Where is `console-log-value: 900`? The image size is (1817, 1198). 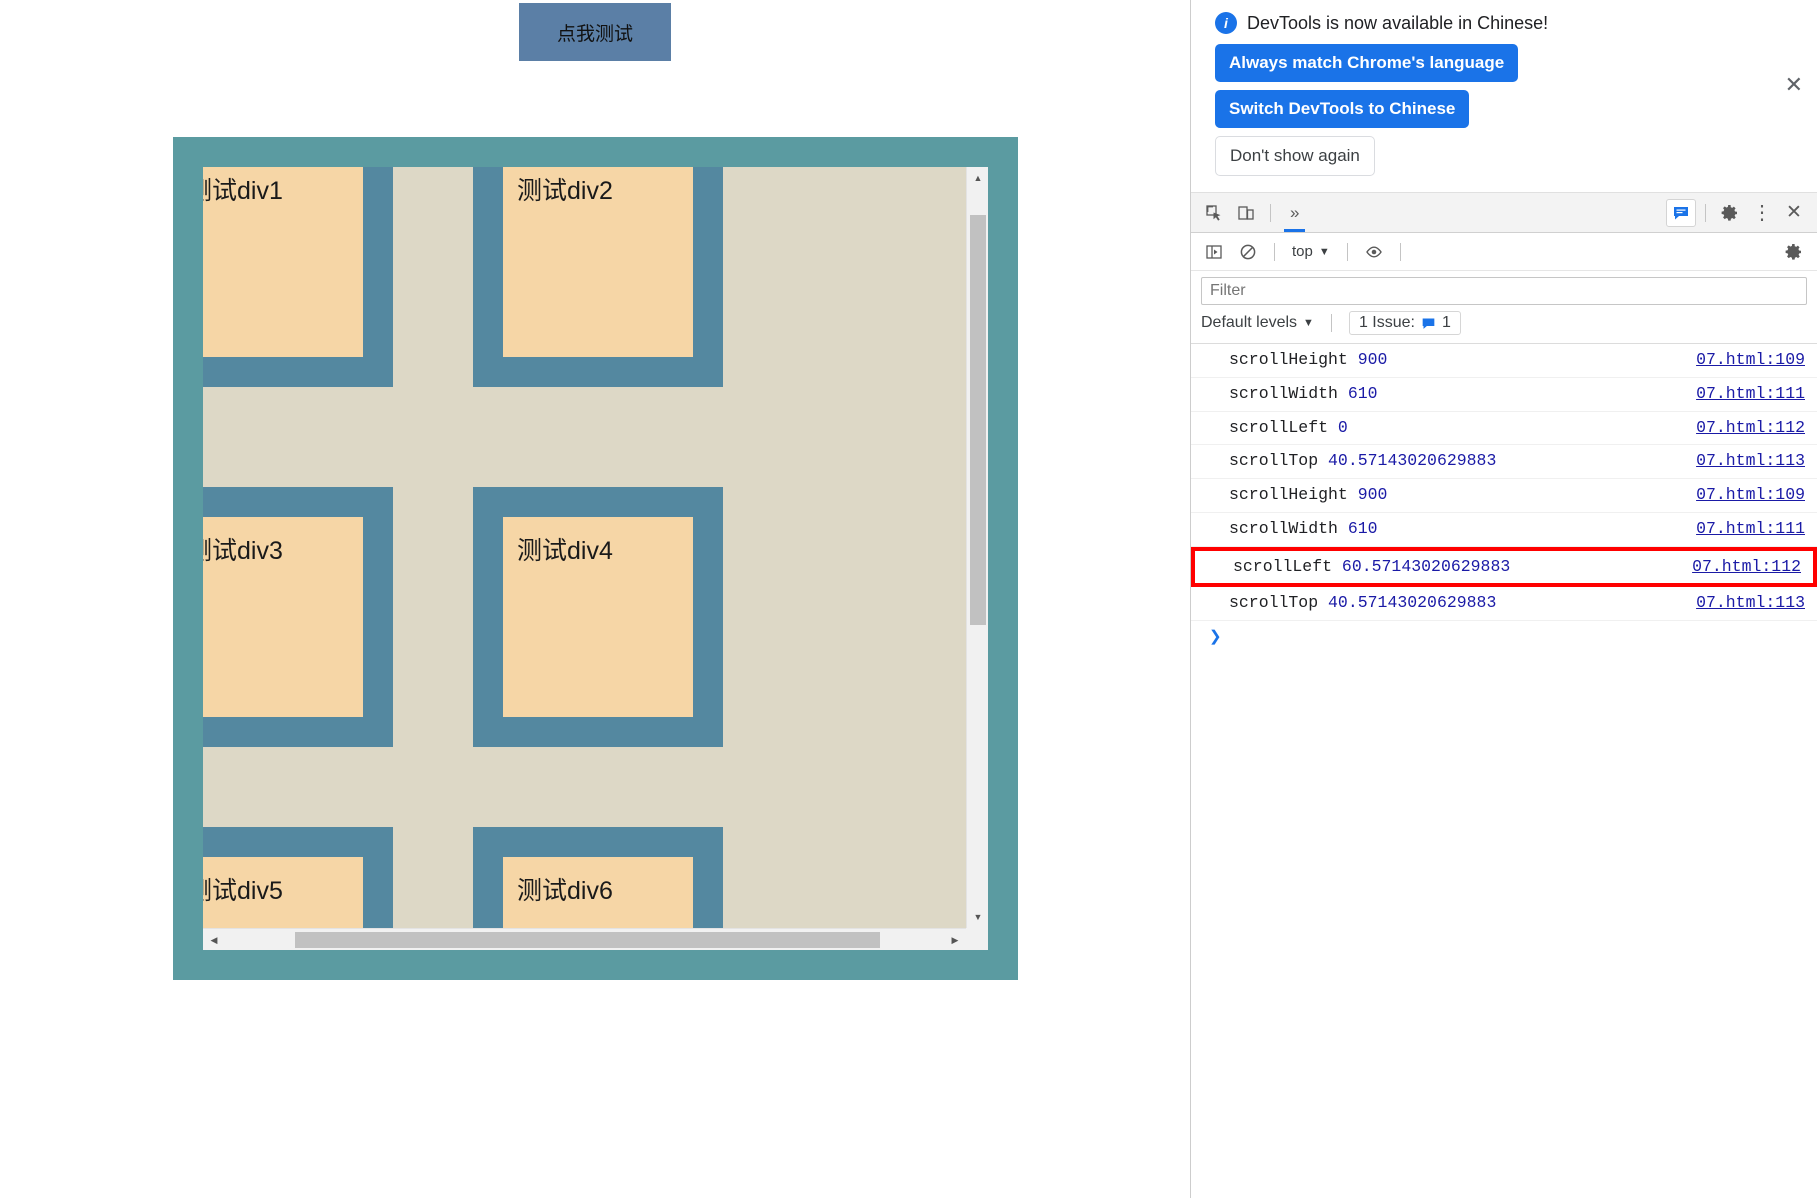 console-log-value: 900 is located at coordinates (1372, 495).